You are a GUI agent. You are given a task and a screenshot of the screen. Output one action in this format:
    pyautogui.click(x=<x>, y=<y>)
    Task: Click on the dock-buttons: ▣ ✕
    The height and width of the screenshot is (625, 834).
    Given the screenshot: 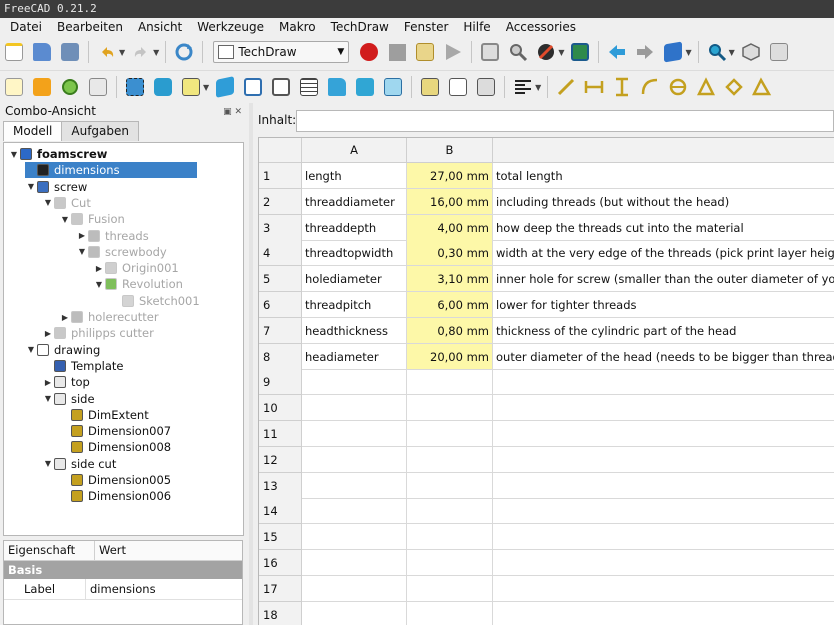 What is the action you would take?
    pyautogui.click(x=232, y=112)
    